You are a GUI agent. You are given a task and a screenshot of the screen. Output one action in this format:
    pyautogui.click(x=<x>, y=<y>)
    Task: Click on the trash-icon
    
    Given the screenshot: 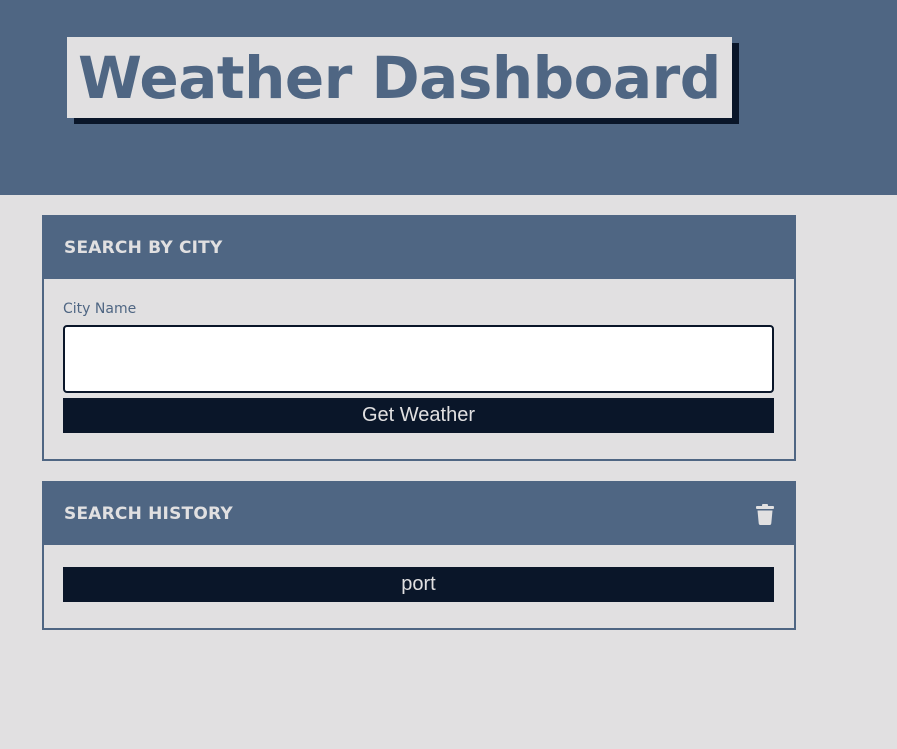 What is the action you would take?
    pyautogui.click(x=765, y=514)
    